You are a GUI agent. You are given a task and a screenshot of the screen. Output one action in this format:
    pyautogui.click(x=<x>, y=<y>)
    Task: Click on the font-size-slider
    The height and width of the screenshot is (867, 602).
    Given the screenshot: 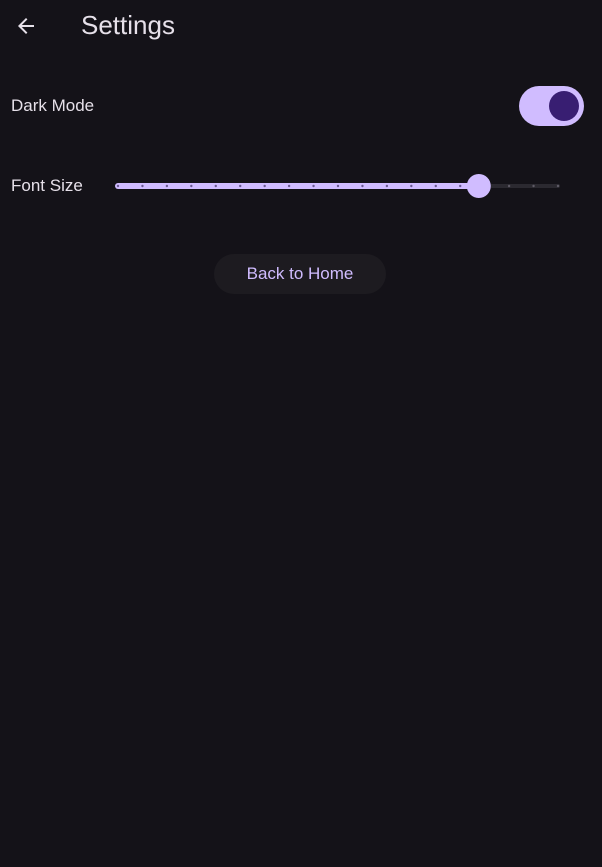 What is the action you would take?
    pyautogui.click(x=339, y=186)
    